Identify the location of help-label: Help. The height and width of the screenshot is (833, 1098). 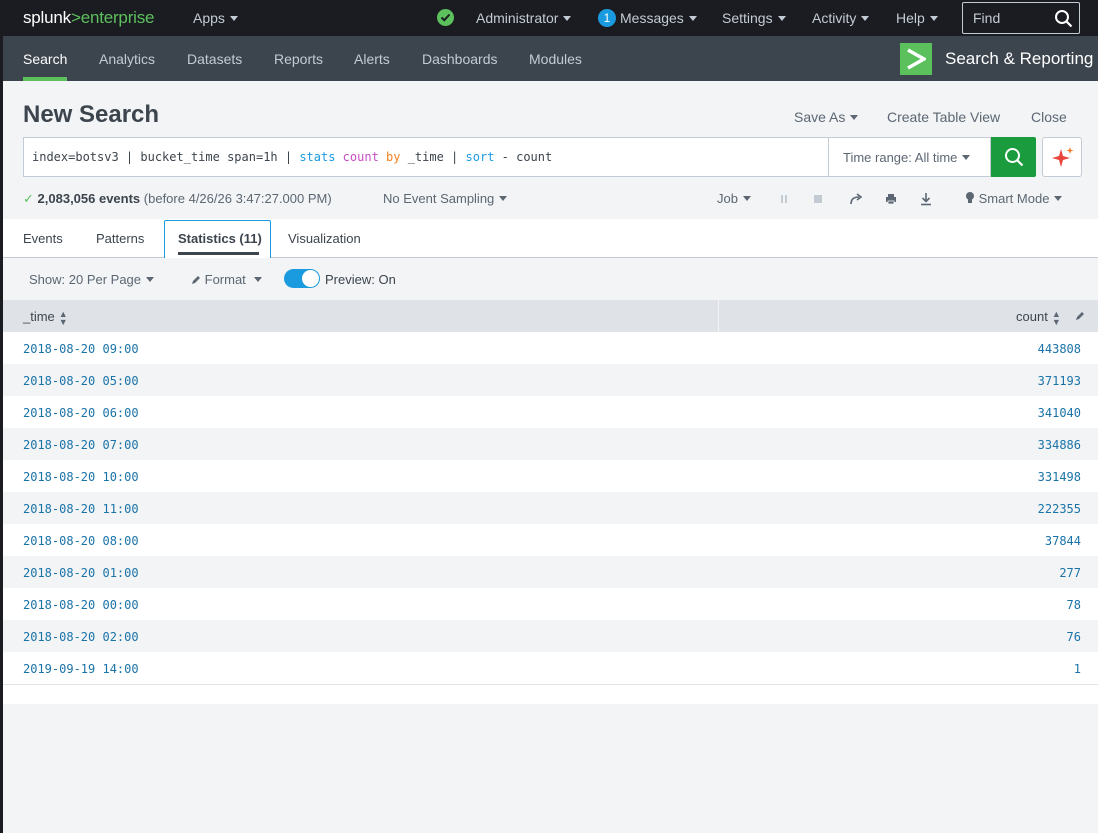
(910, 18).